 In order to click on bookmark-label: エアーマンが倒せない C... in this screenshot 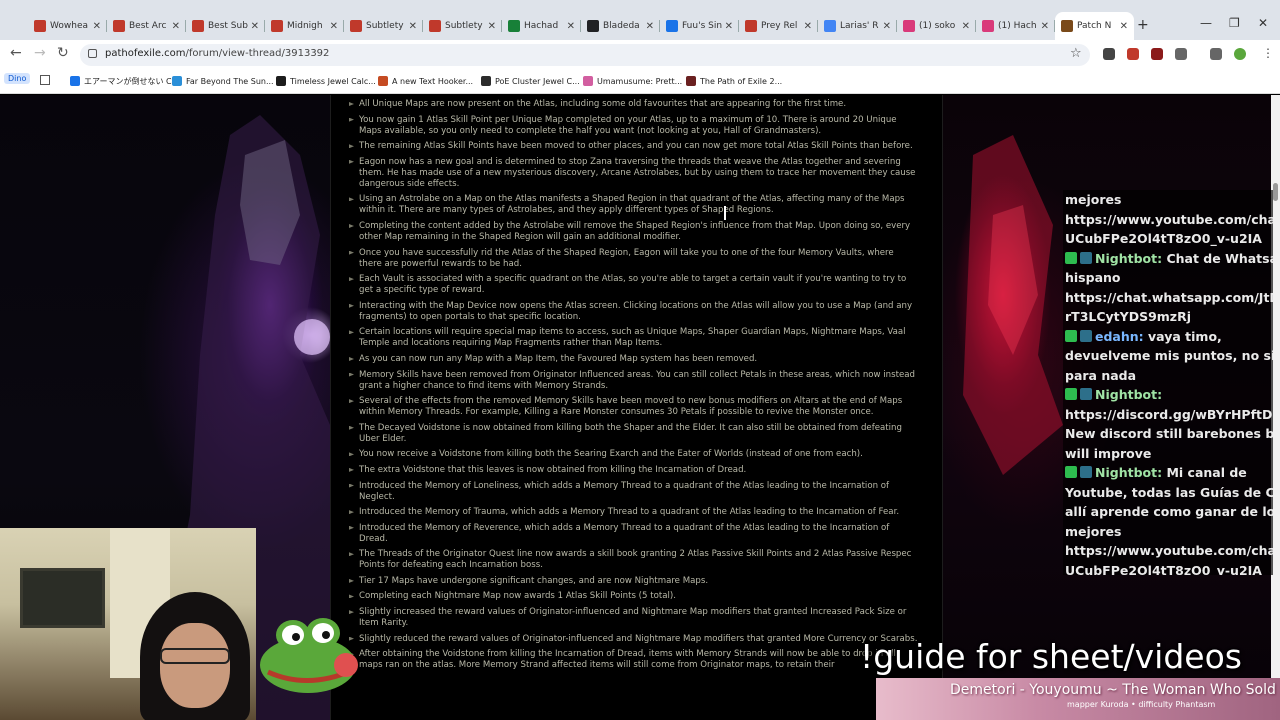, I will do `click(132, 81)`.